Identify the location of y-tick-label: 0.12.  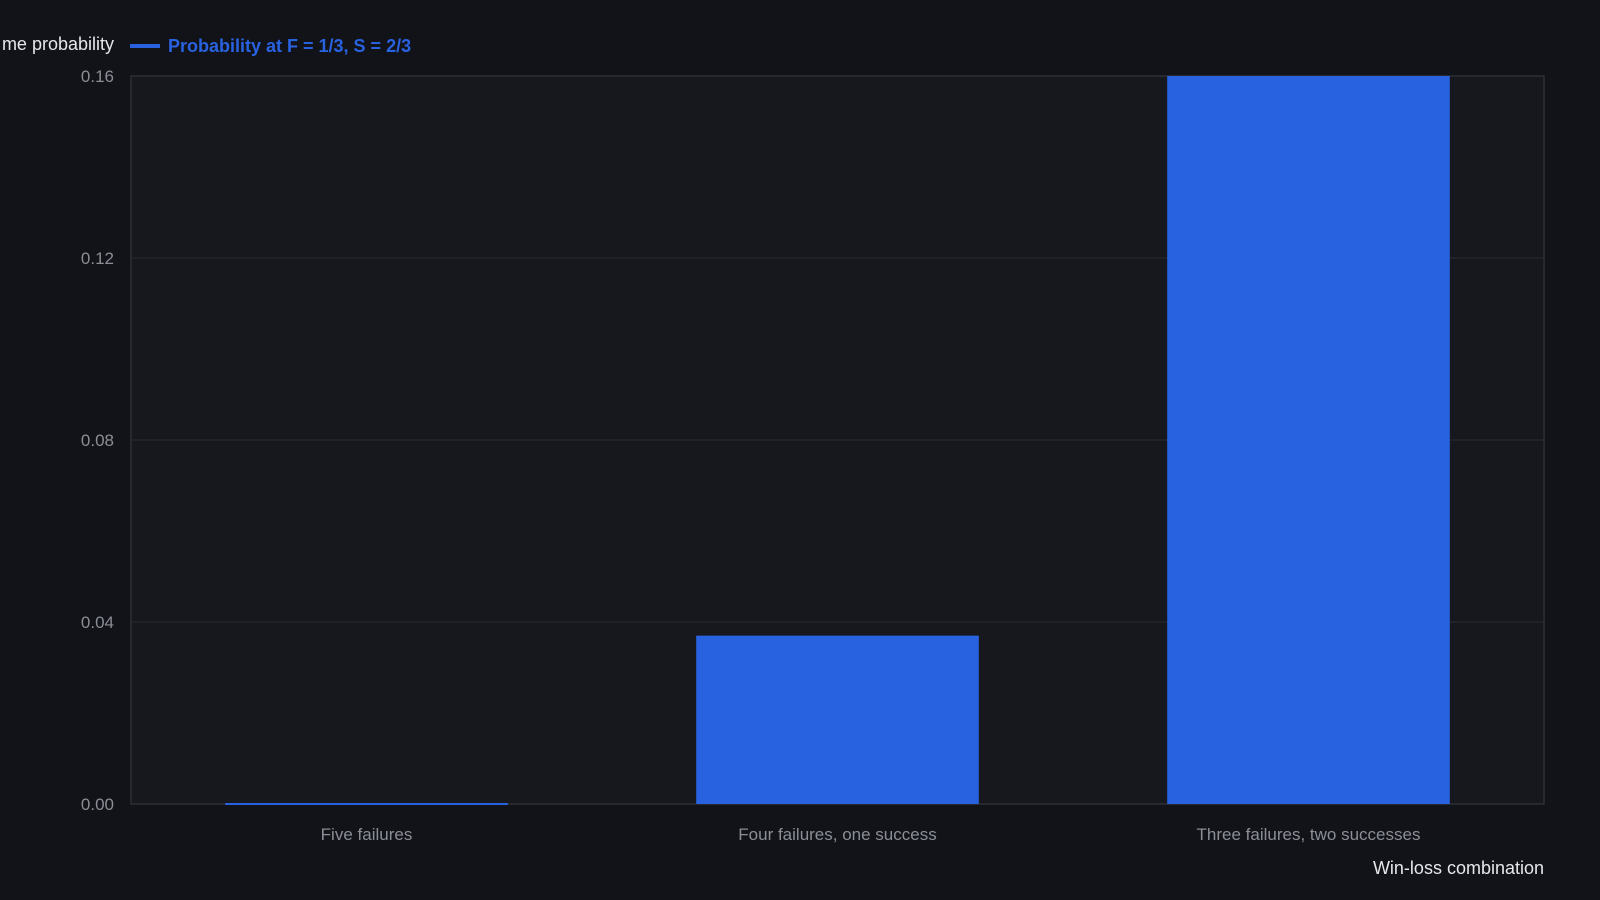
(97, 258).